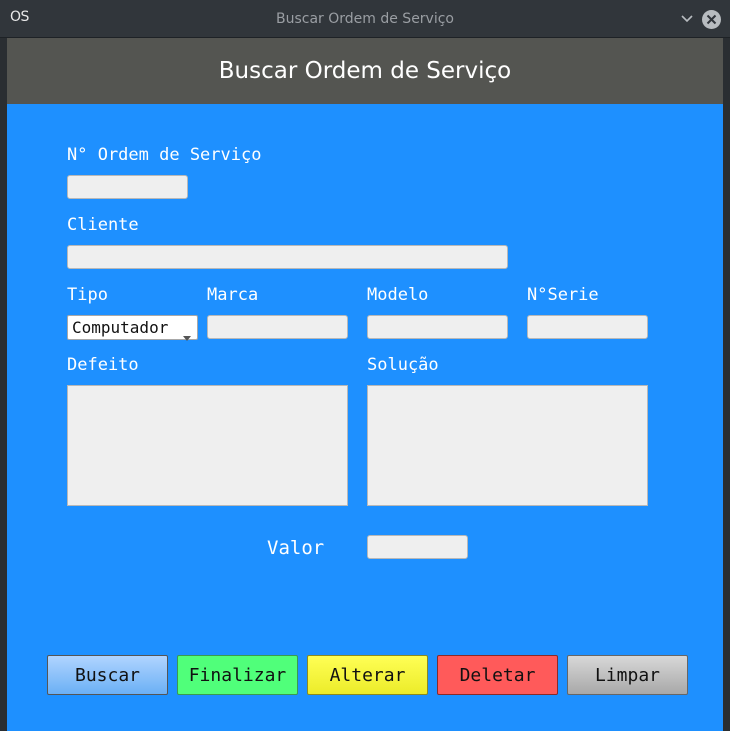  I want to click on valor-field, so click(417, 547).